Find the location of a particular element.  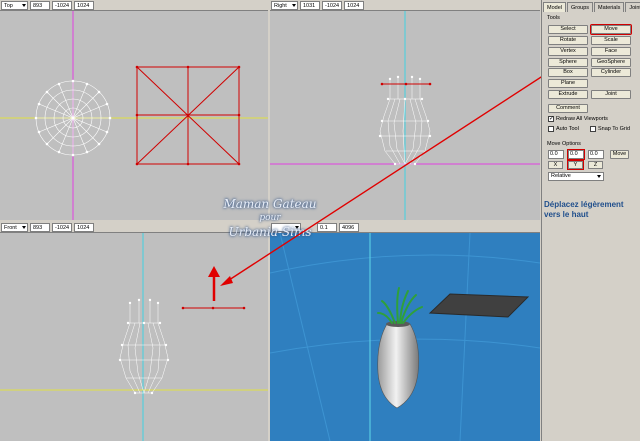

comment-button: Comment is located at coordinates (568, 108).